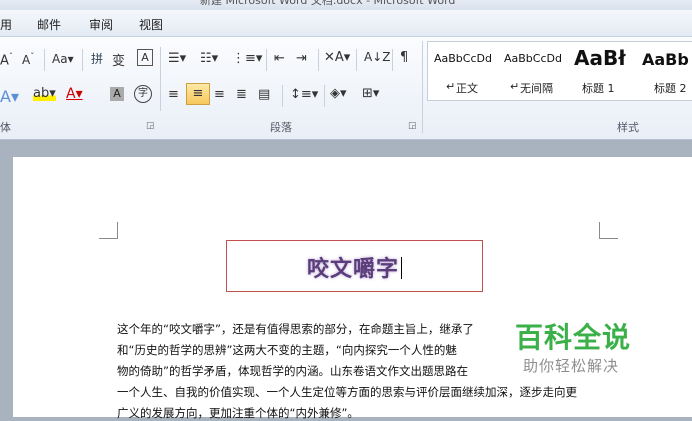 The image size is (692, 421). Describe the element at coordinates (467, 88) in the screenshot. I see `style-normal-name: 正文` at that location.